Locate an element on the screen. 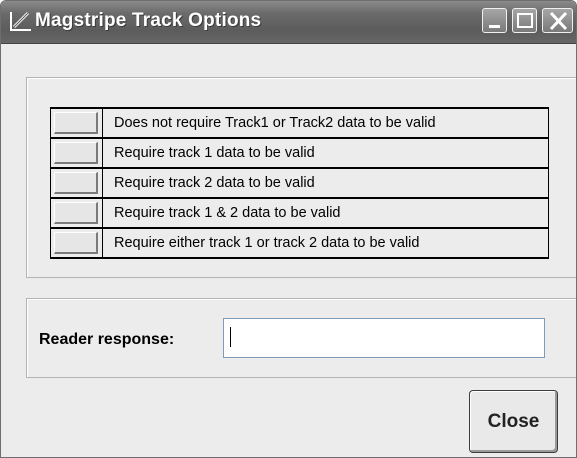 The image size is (577, 458). option-row: Require track 2 data to be valid is located at coordinates (299, 184).